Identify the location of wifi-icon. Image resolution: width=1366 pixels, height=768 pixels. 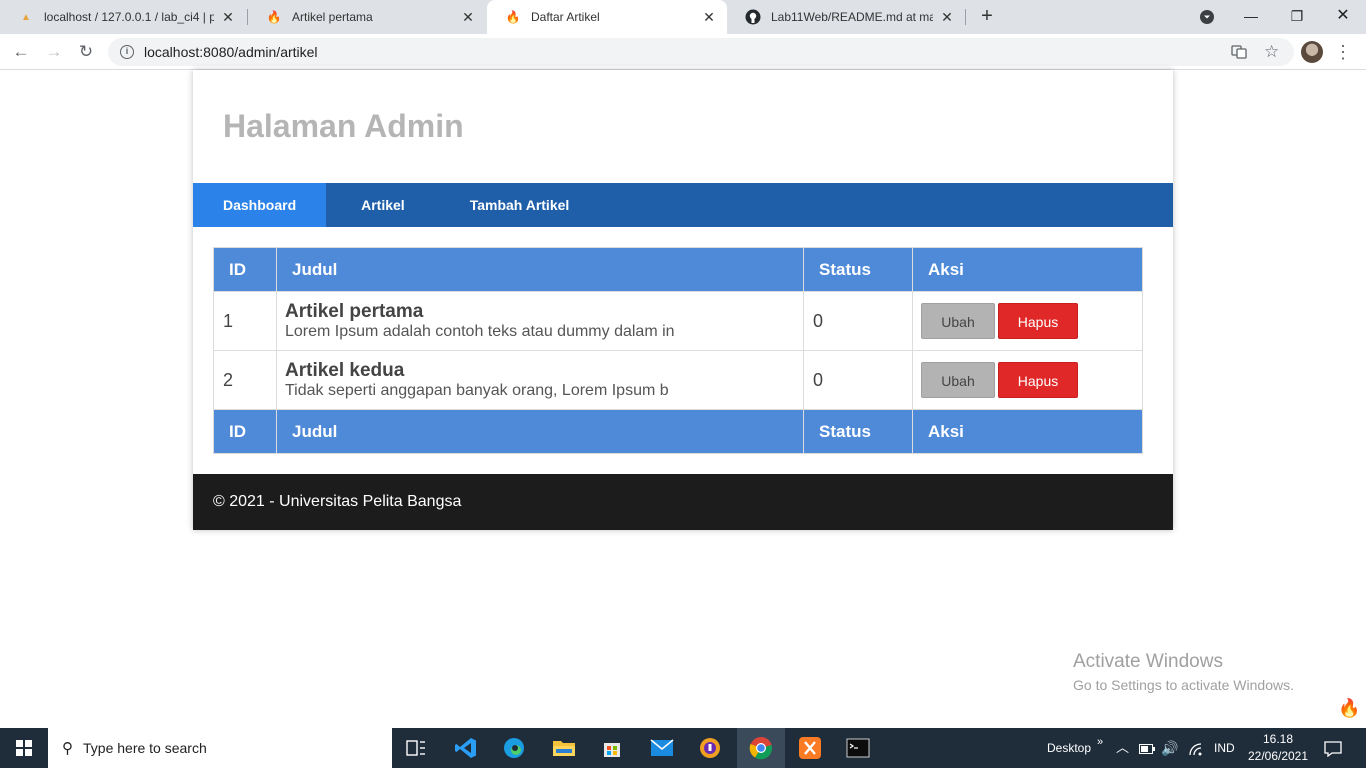
(1196, 748).